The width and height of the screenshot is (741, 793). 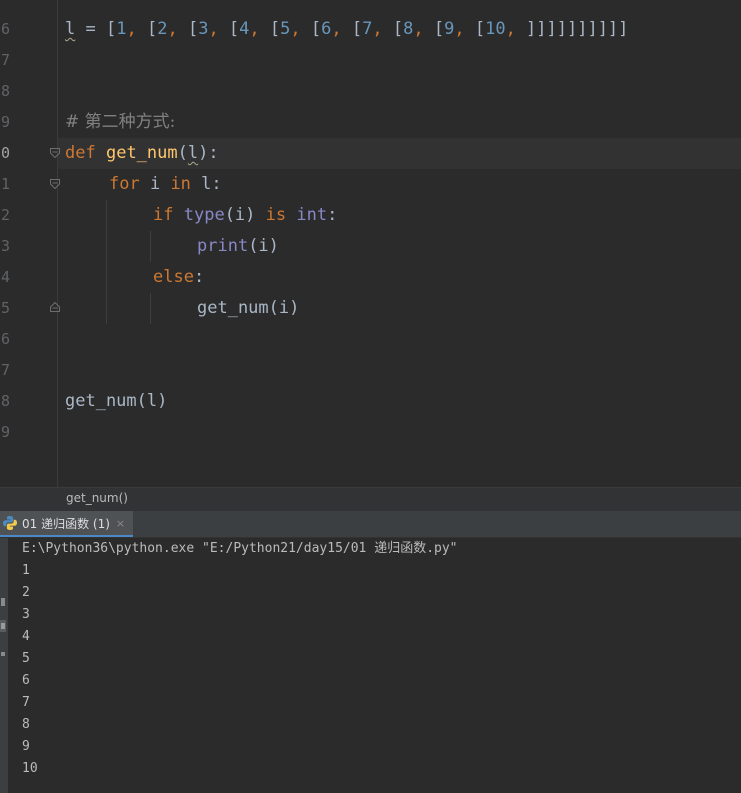 I want to click on console-output-line: 5, so click(x=26, y=658).